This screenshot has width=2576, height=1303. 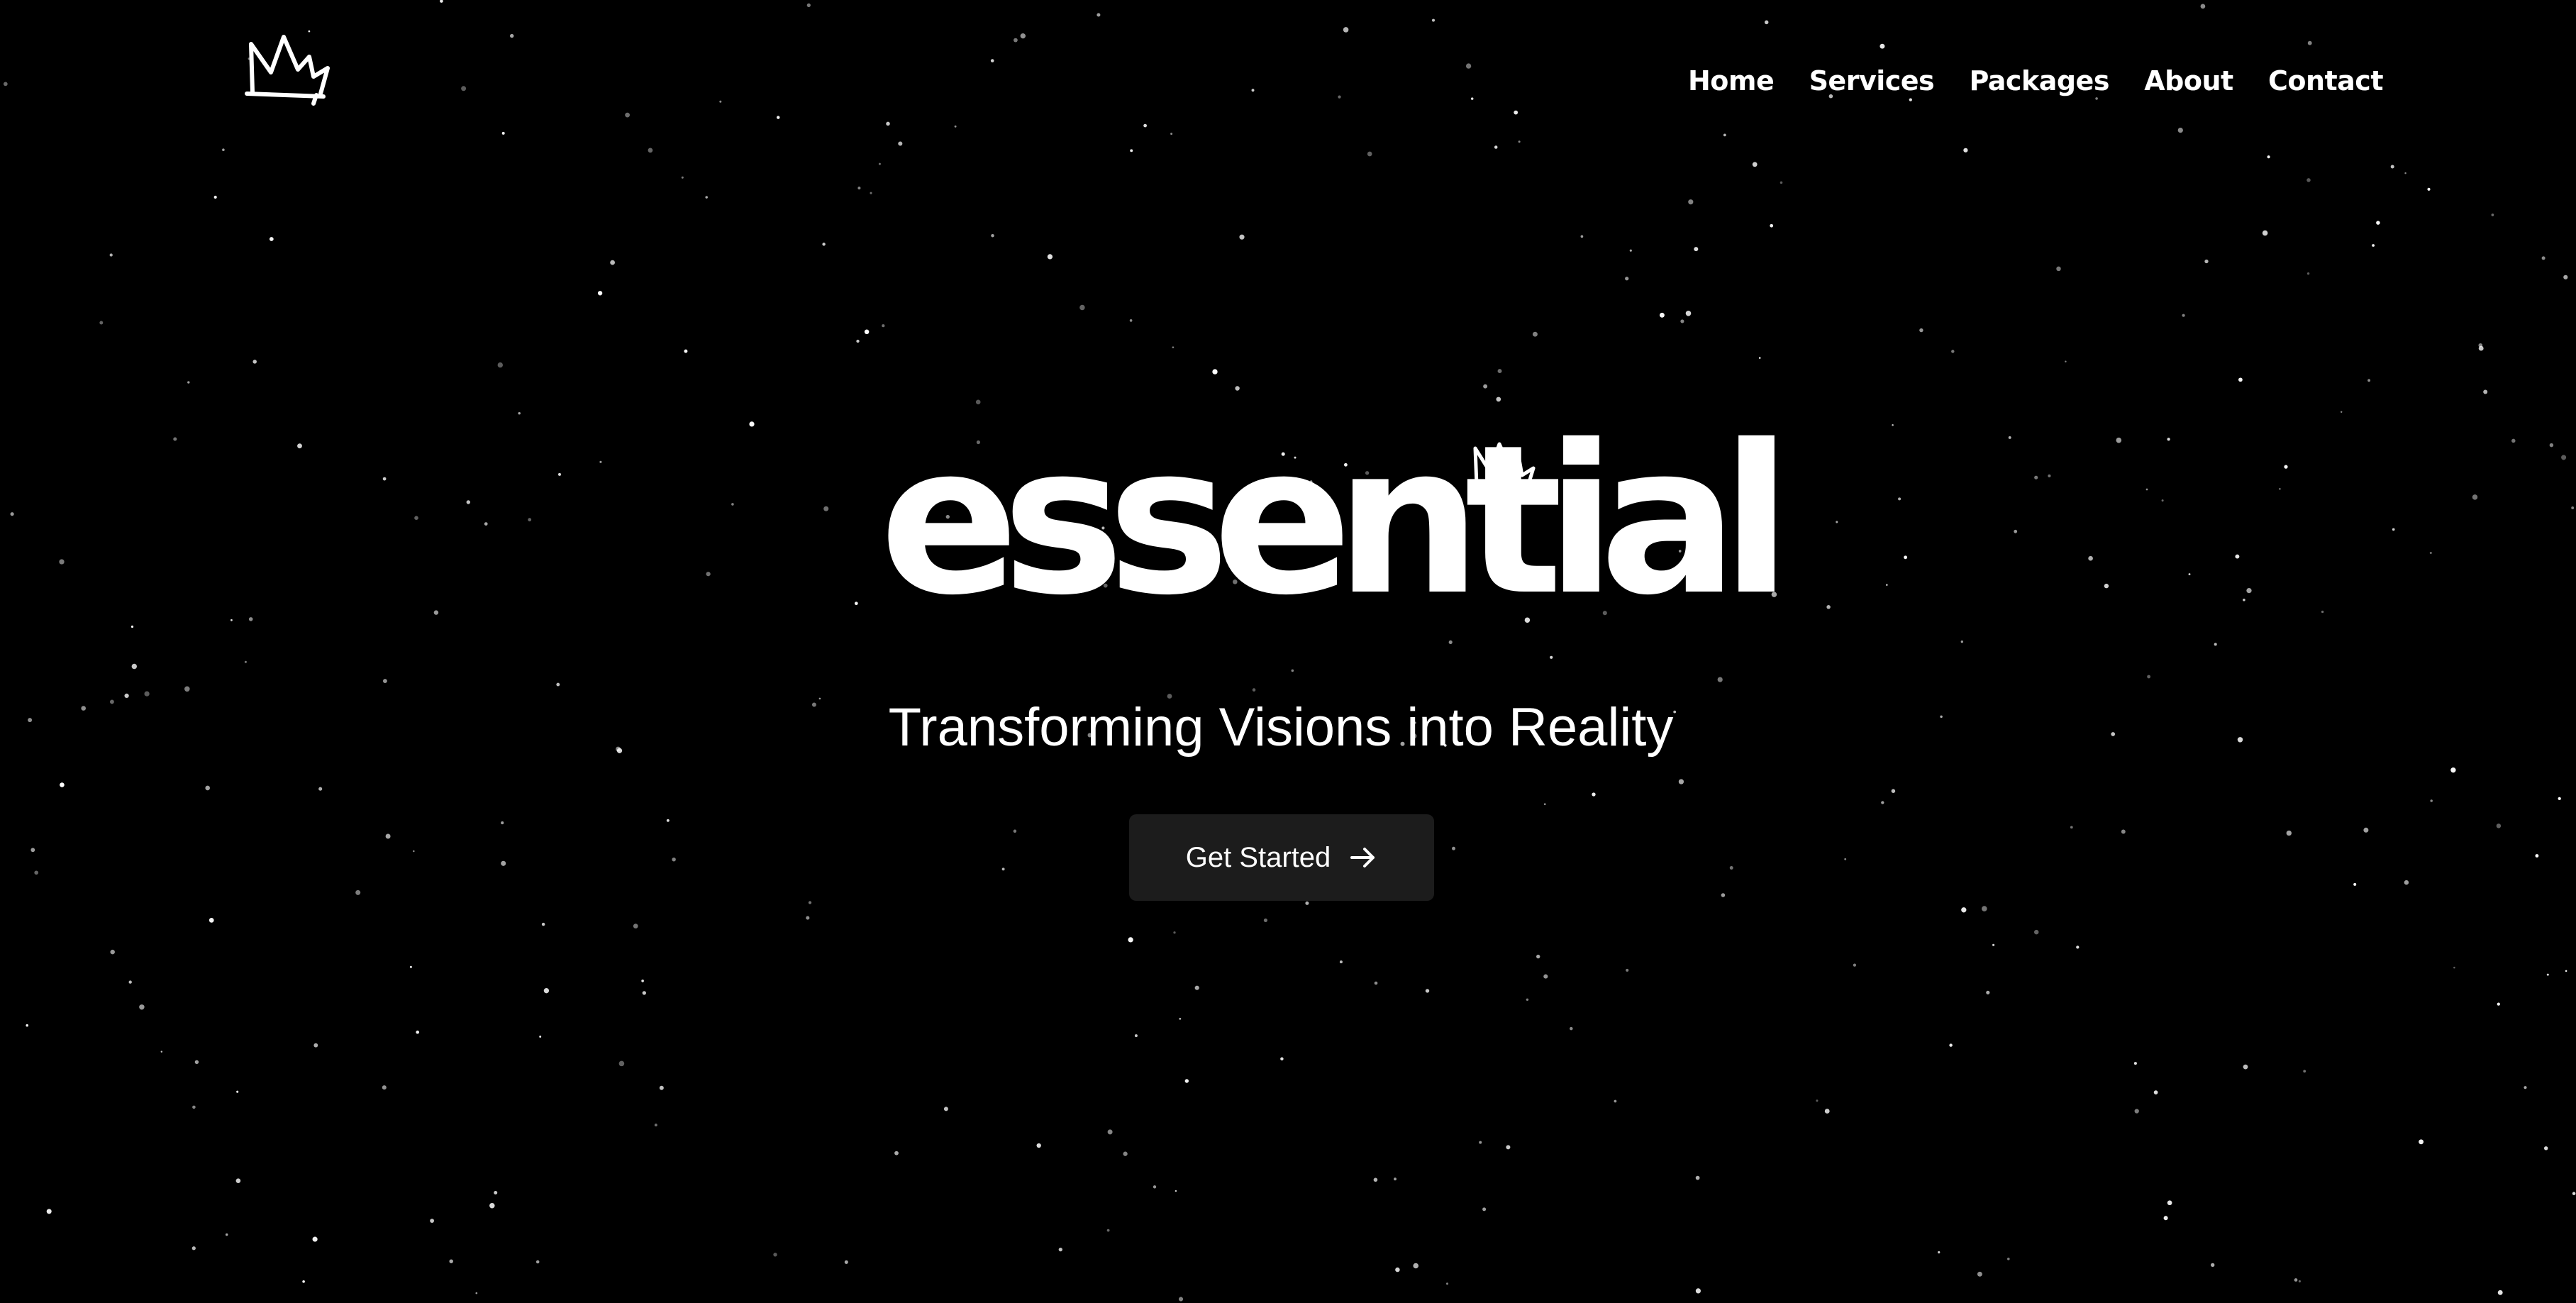 What do you see at coordinates (2039, 80) in the screenshot?
I see `nav-link-packages: Packages` at bounding box center [2039, 80].